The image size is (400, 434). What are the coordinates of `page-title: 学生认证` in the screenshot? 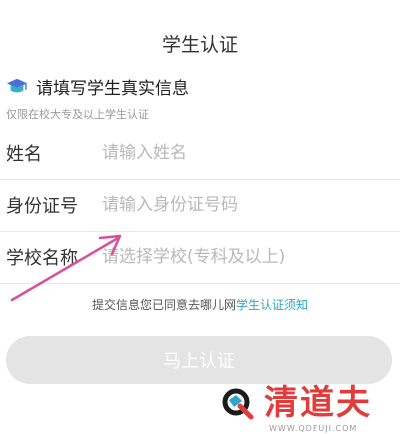 It's located at (199, 45).